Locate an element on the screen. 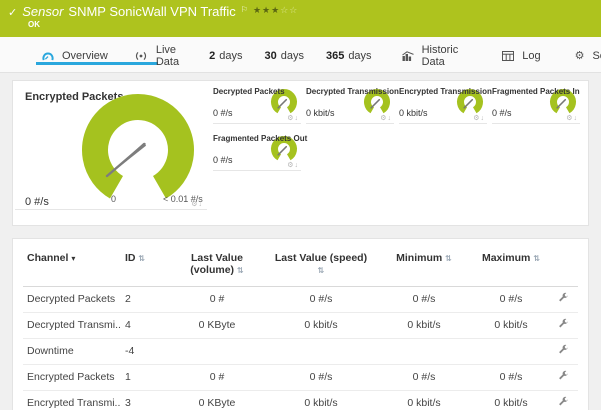 The width and height of the screenshot is (601, 410). cell-id: 1 is located at coordinates (144, 377).